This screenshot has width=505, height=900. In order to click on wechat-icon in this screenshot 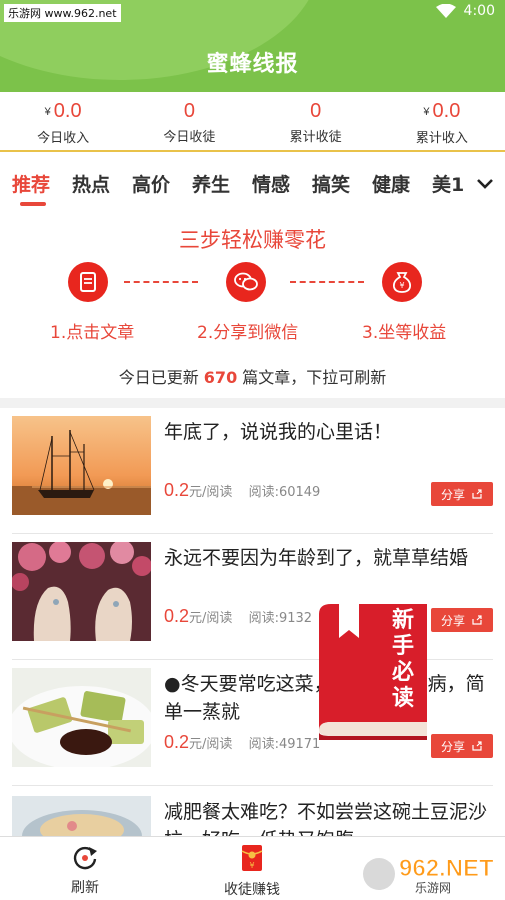, I will do `click(246, 282)`.